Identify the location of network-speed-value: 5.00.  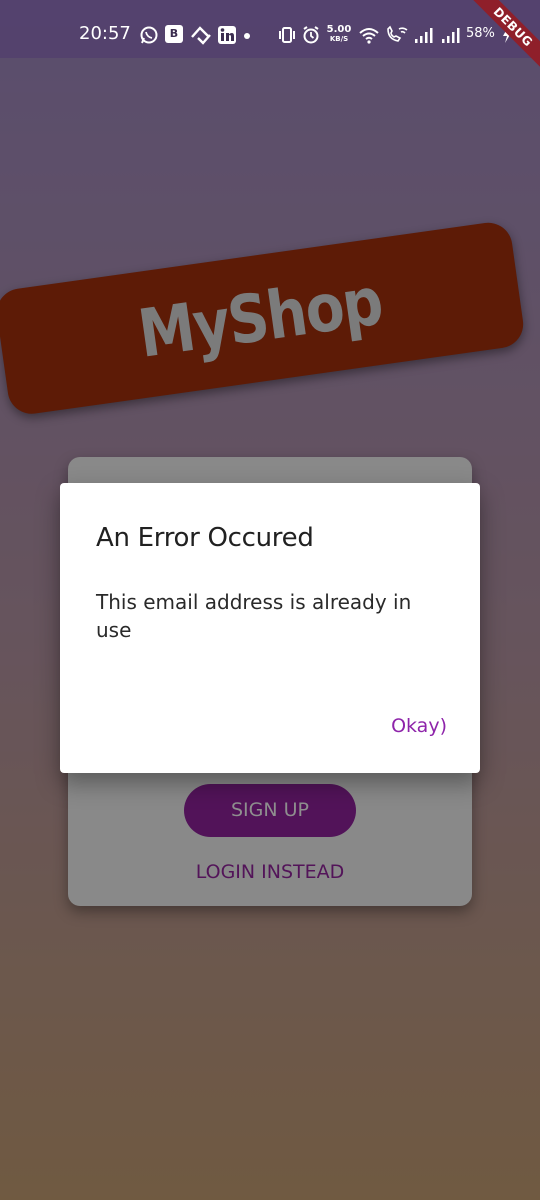
(339, 29).